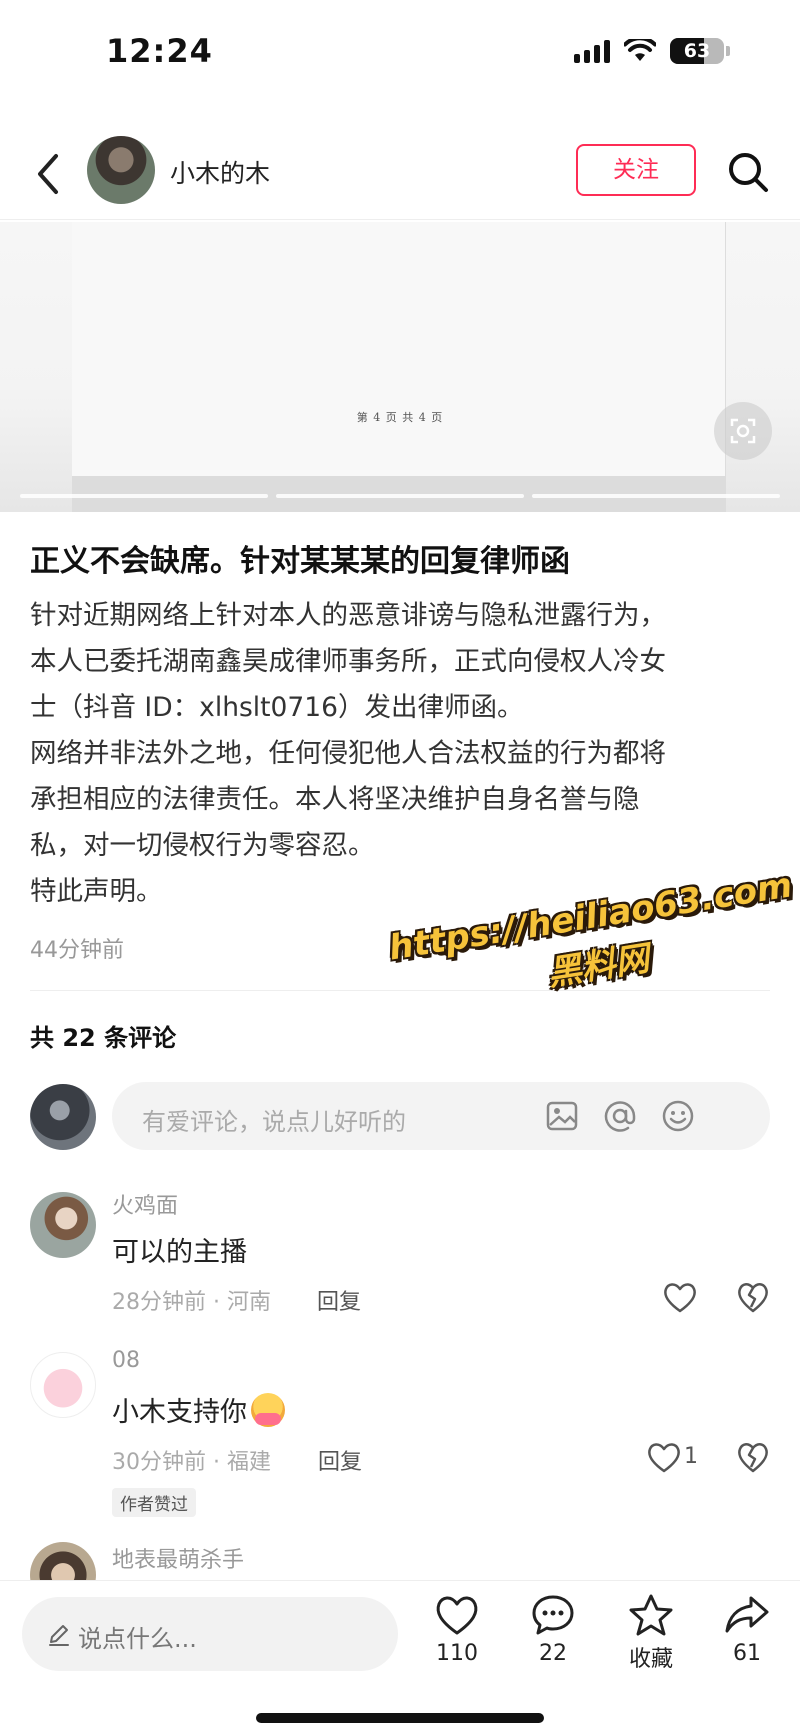 This screenshot has width=800, height=1734. I want to click on comment-text-content: 小木支持你, so click(179, 1412).